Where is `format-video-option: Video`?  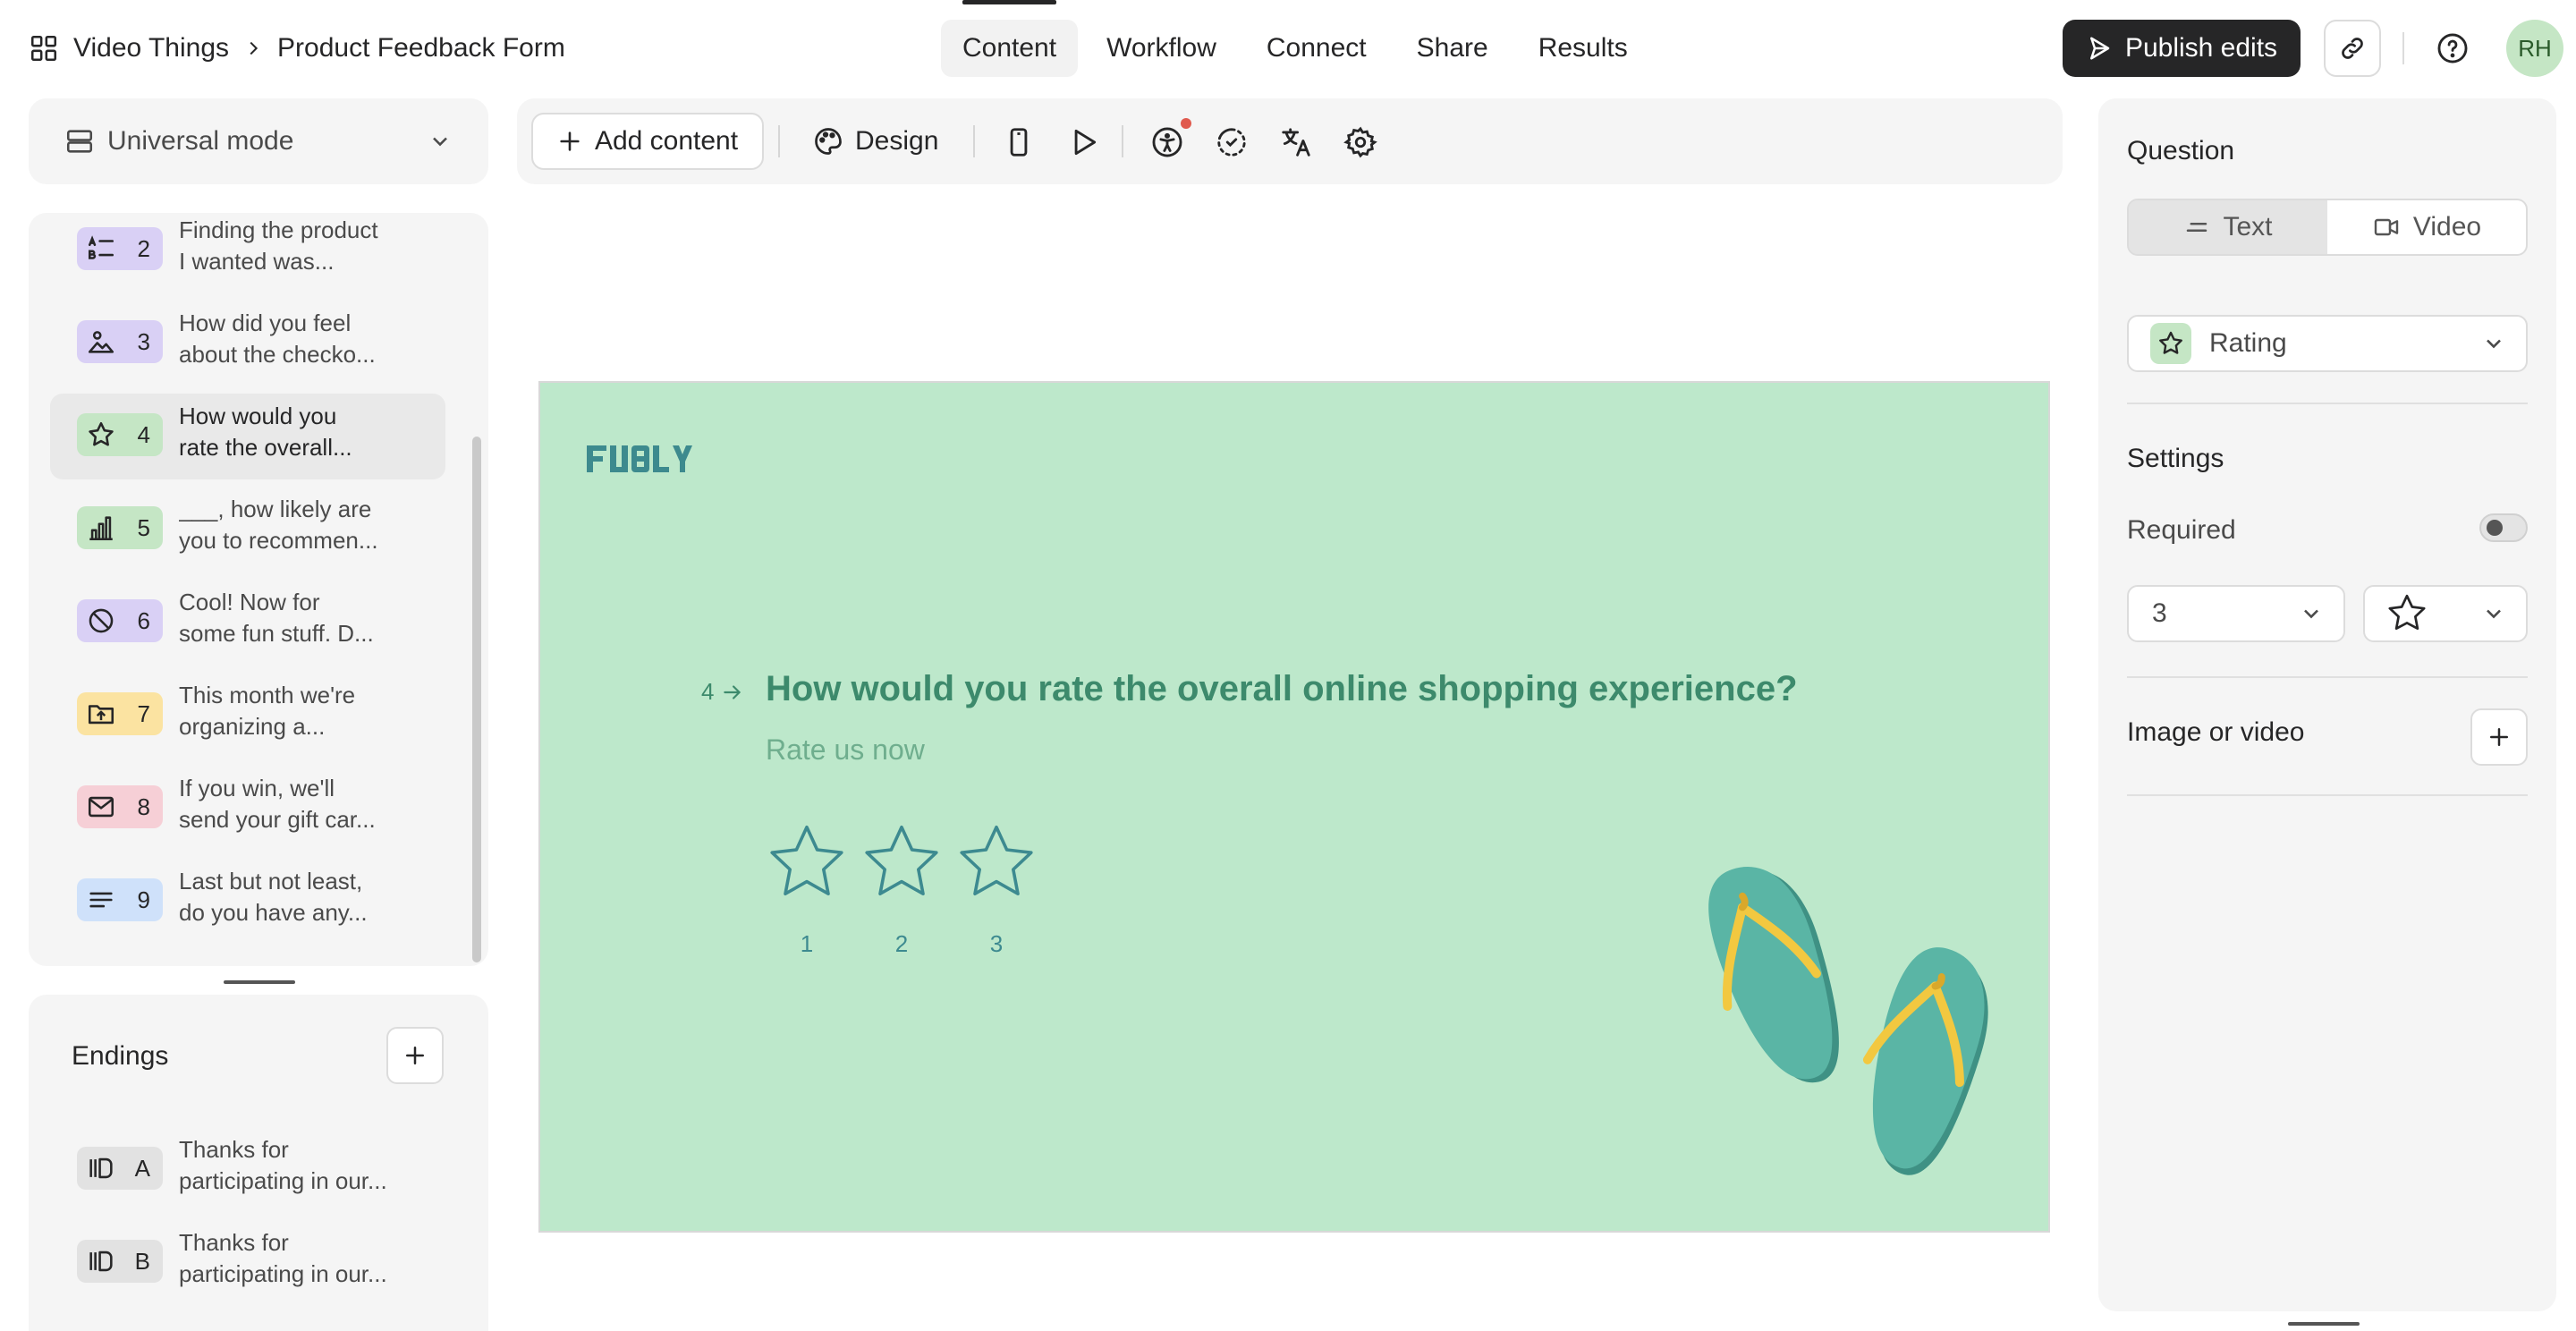 format-video-option: Video is located at coordinates (2426, 227).